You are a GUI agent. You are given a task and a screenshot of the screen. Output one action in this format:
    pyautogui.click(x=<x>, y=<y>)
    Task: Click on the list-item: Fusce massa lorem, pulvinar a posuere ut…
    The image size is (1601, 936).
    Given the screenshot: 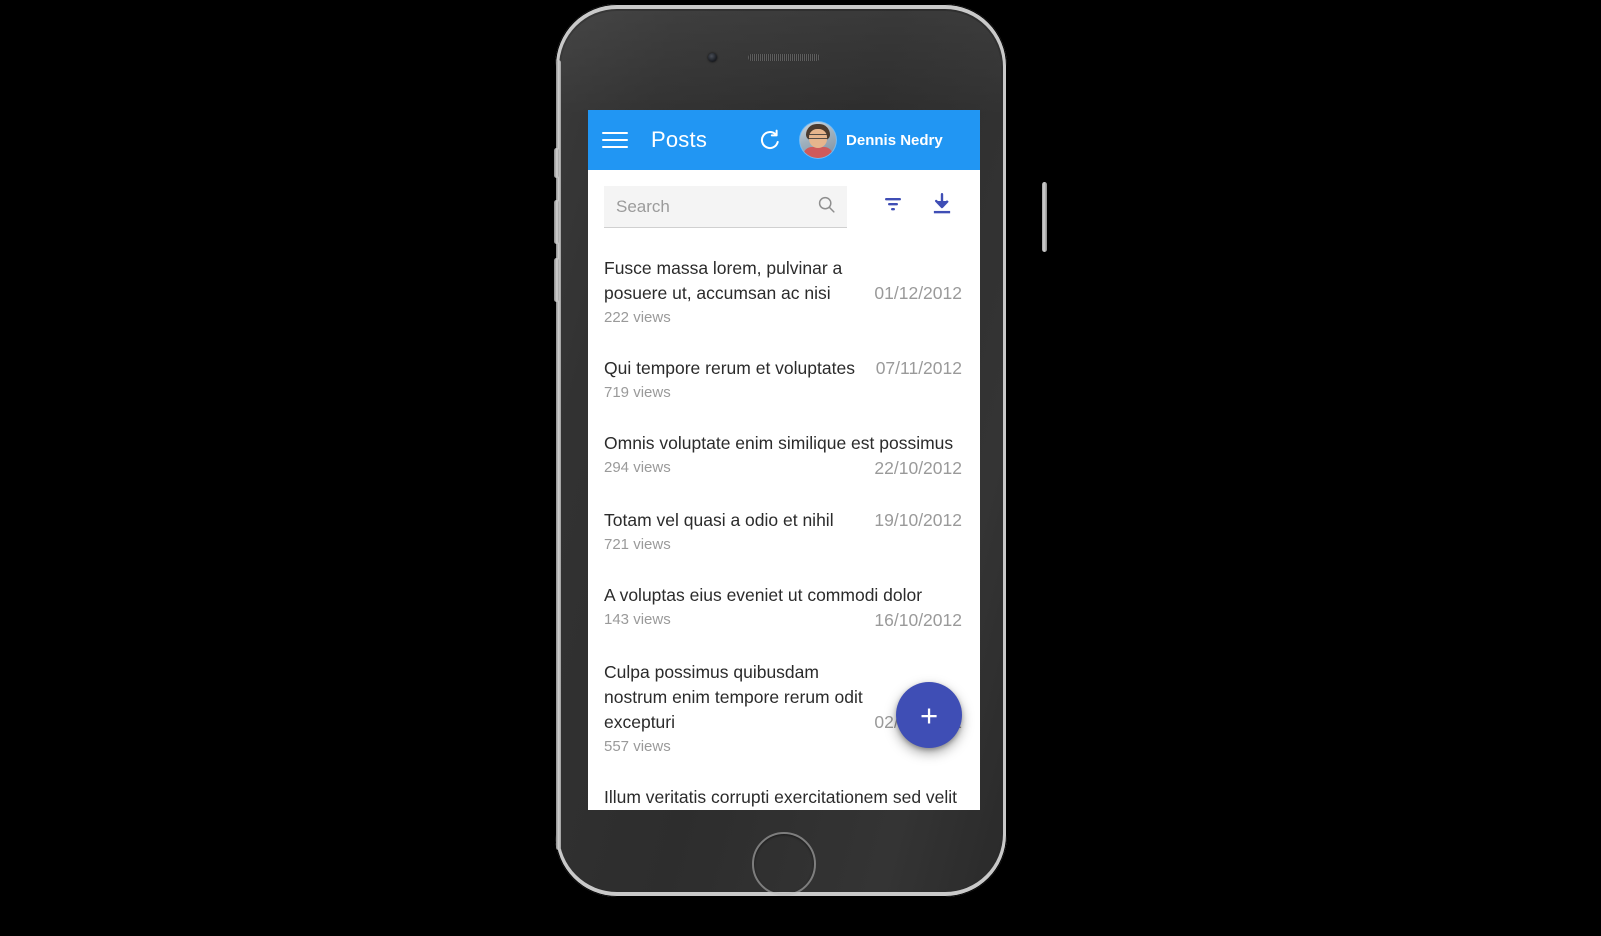 What is the action you would take?
    pyautogui.click(x=783, y=292)
    